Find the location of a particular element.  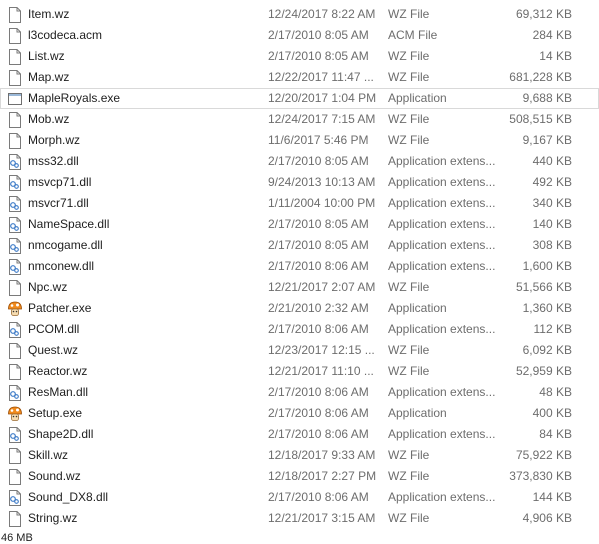

file-name: Reactor.wz is located at coordinates (58, 371).